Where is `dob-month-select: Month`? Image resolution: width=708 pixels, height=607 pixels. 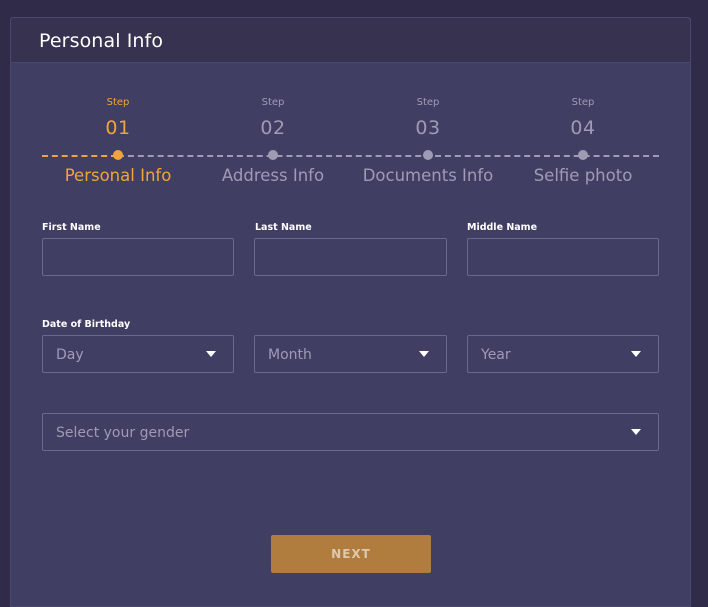
dob-month-select: Month is located at coordinates (350, 354).